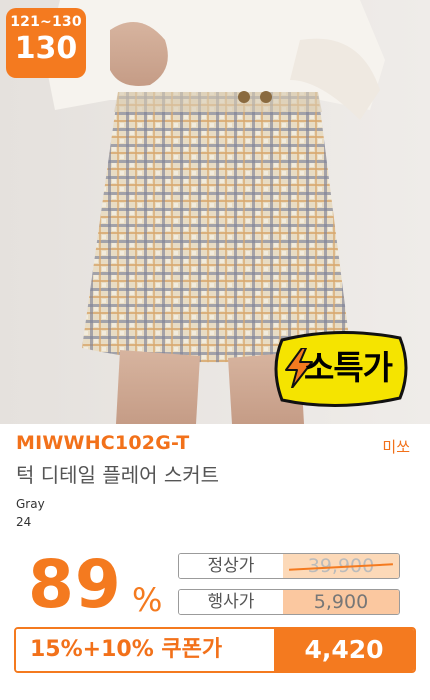  Describe the element at coordinates (46, 22) in the screenshot. I see `size-range: 121~130` at that location.